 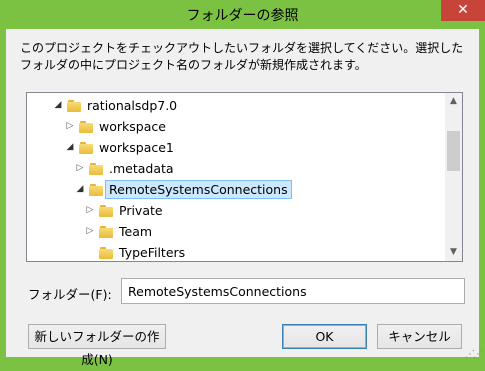 I want to click on resize-grip-icon: ⋰⋰, so click(x=474, y=354).